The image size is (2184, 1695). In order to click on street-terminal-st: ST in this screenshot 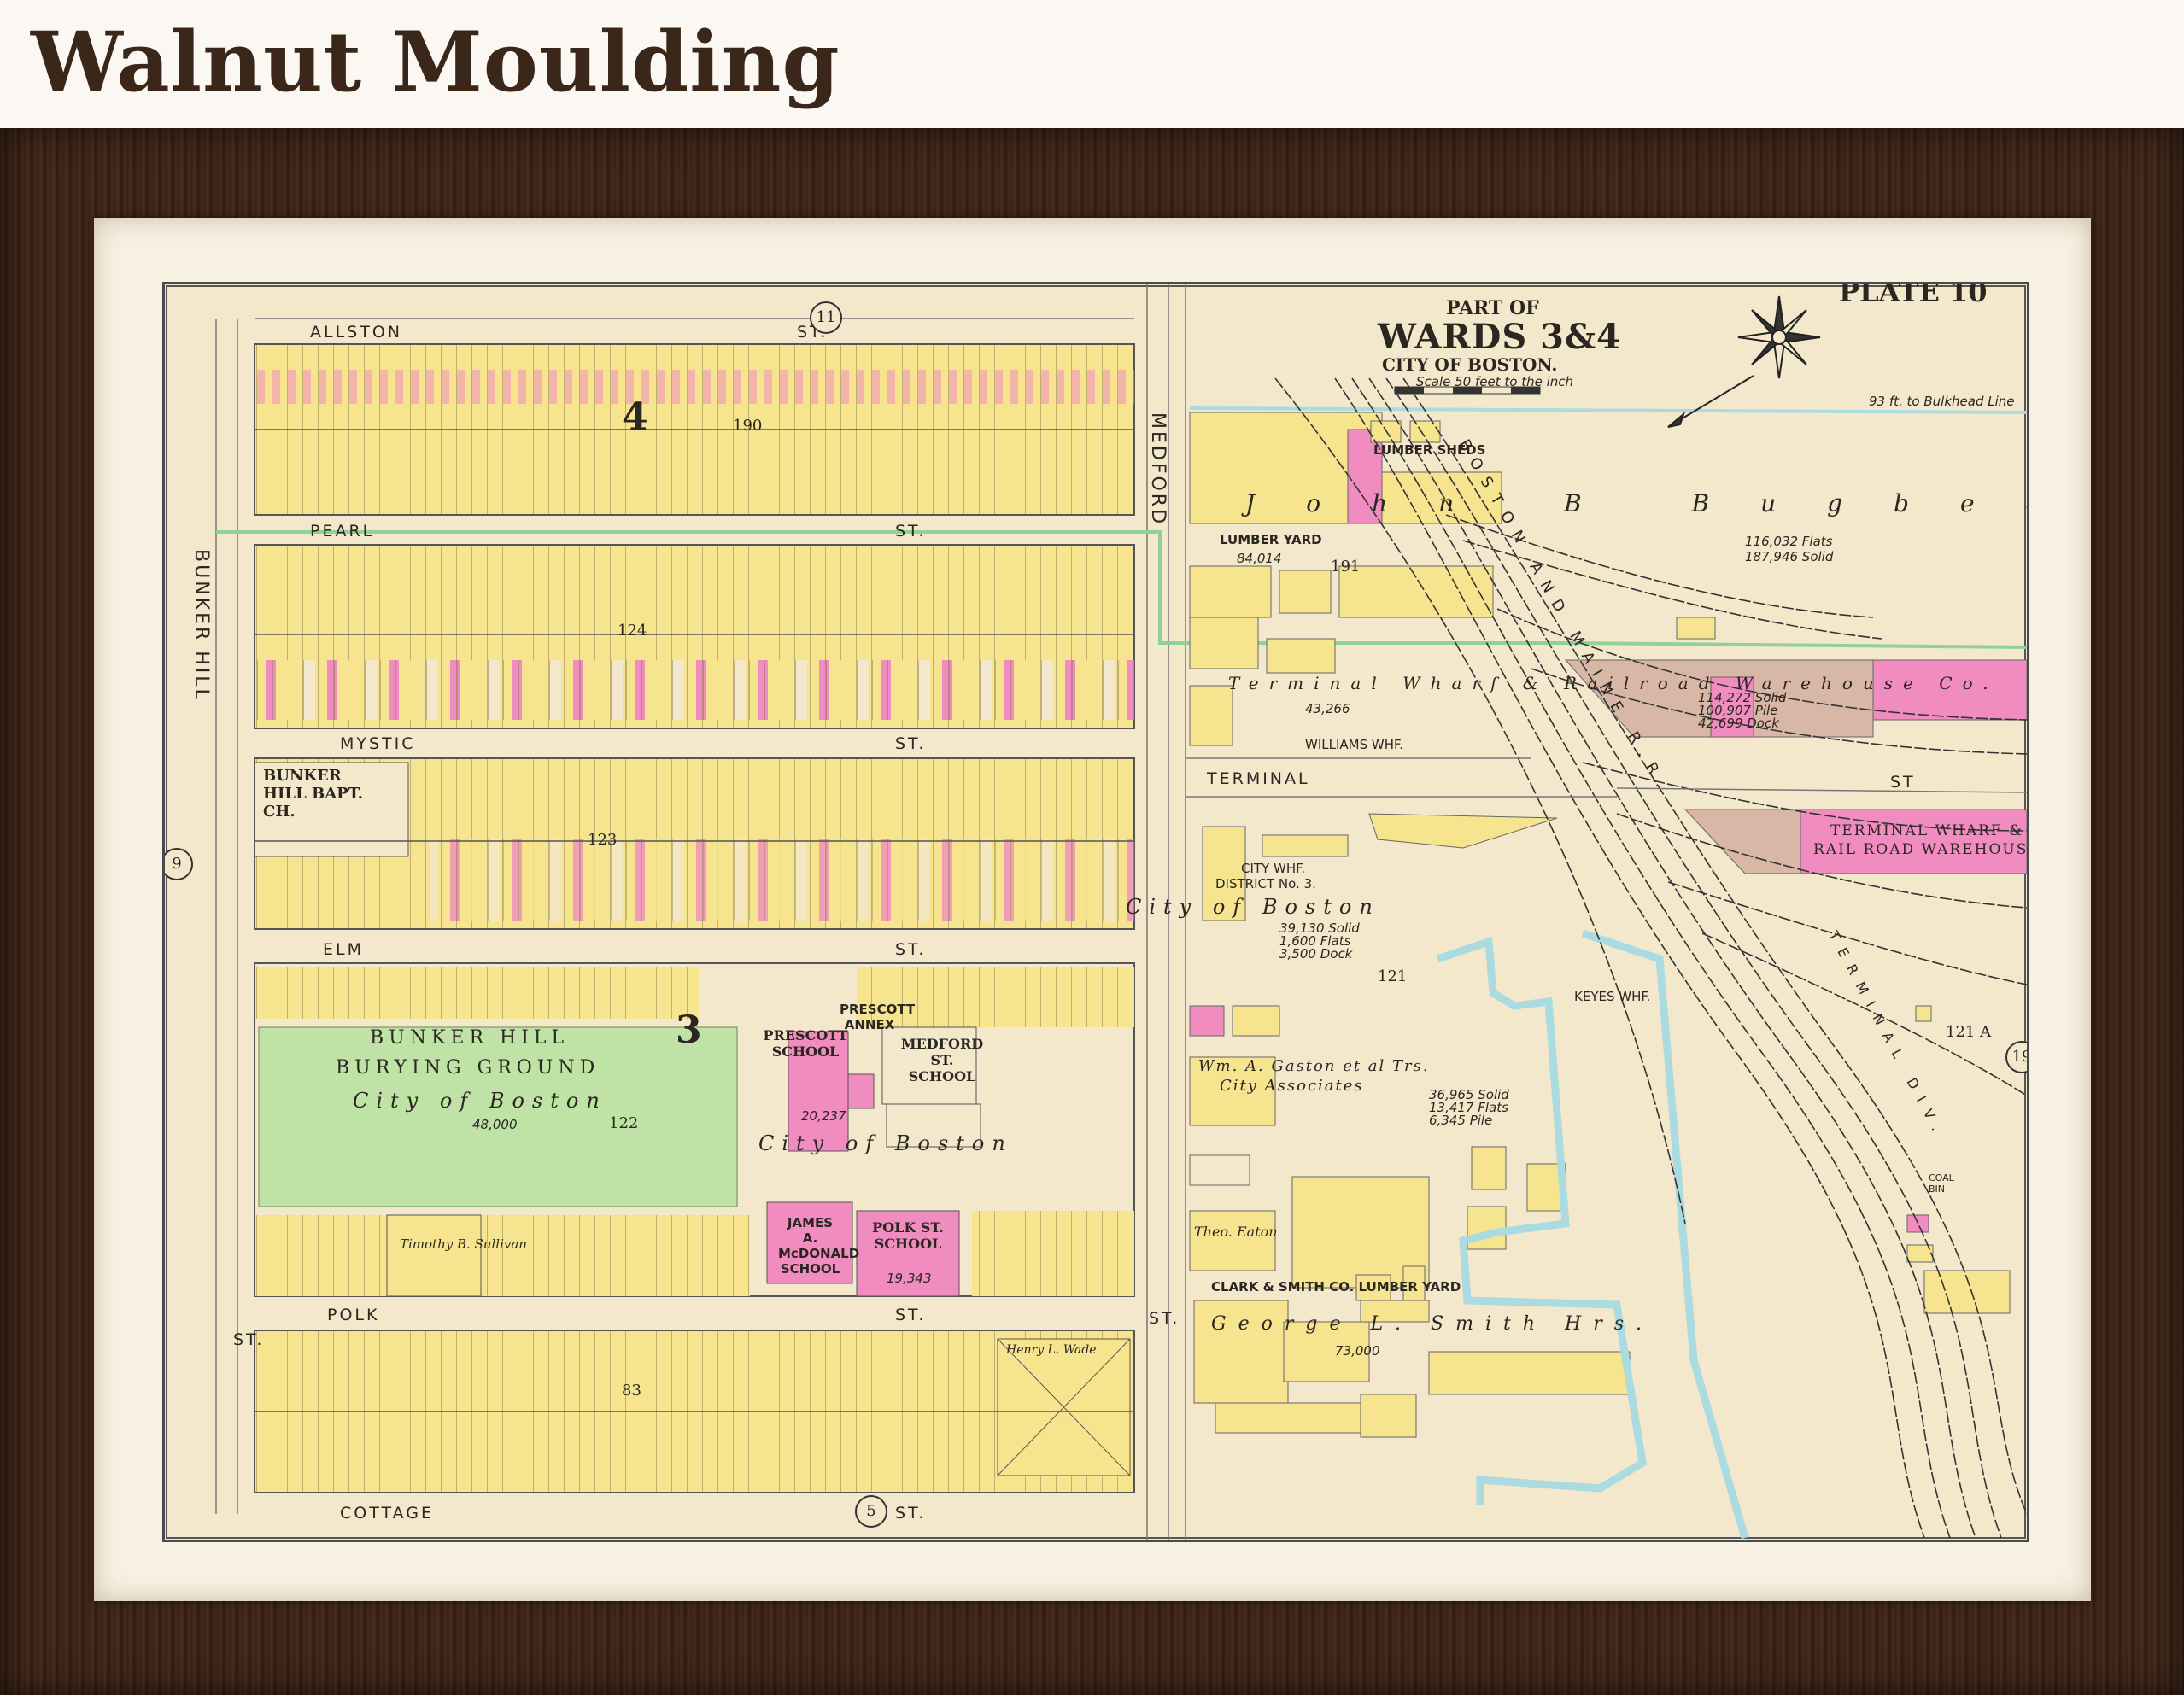, I will do `click(1903, 782)`.